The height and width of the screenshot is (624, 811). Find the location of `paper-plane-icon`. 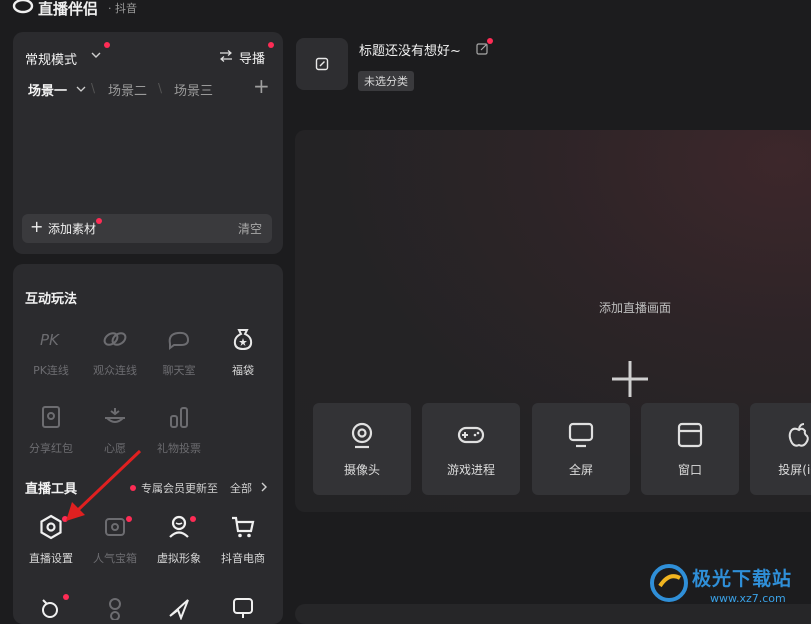

paper-plane-icon is located at coordinates (179, 608).